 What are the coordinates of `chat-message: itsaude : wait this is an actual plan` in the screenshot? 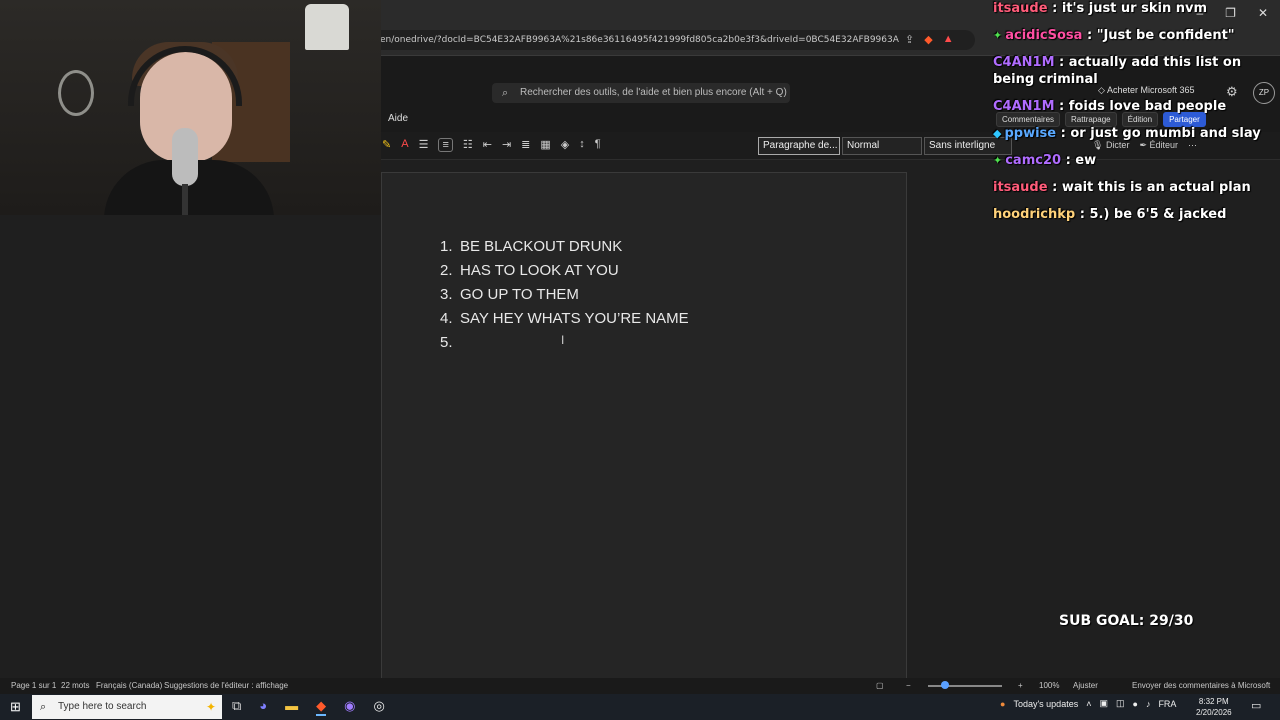 It's located at (1133, 187).